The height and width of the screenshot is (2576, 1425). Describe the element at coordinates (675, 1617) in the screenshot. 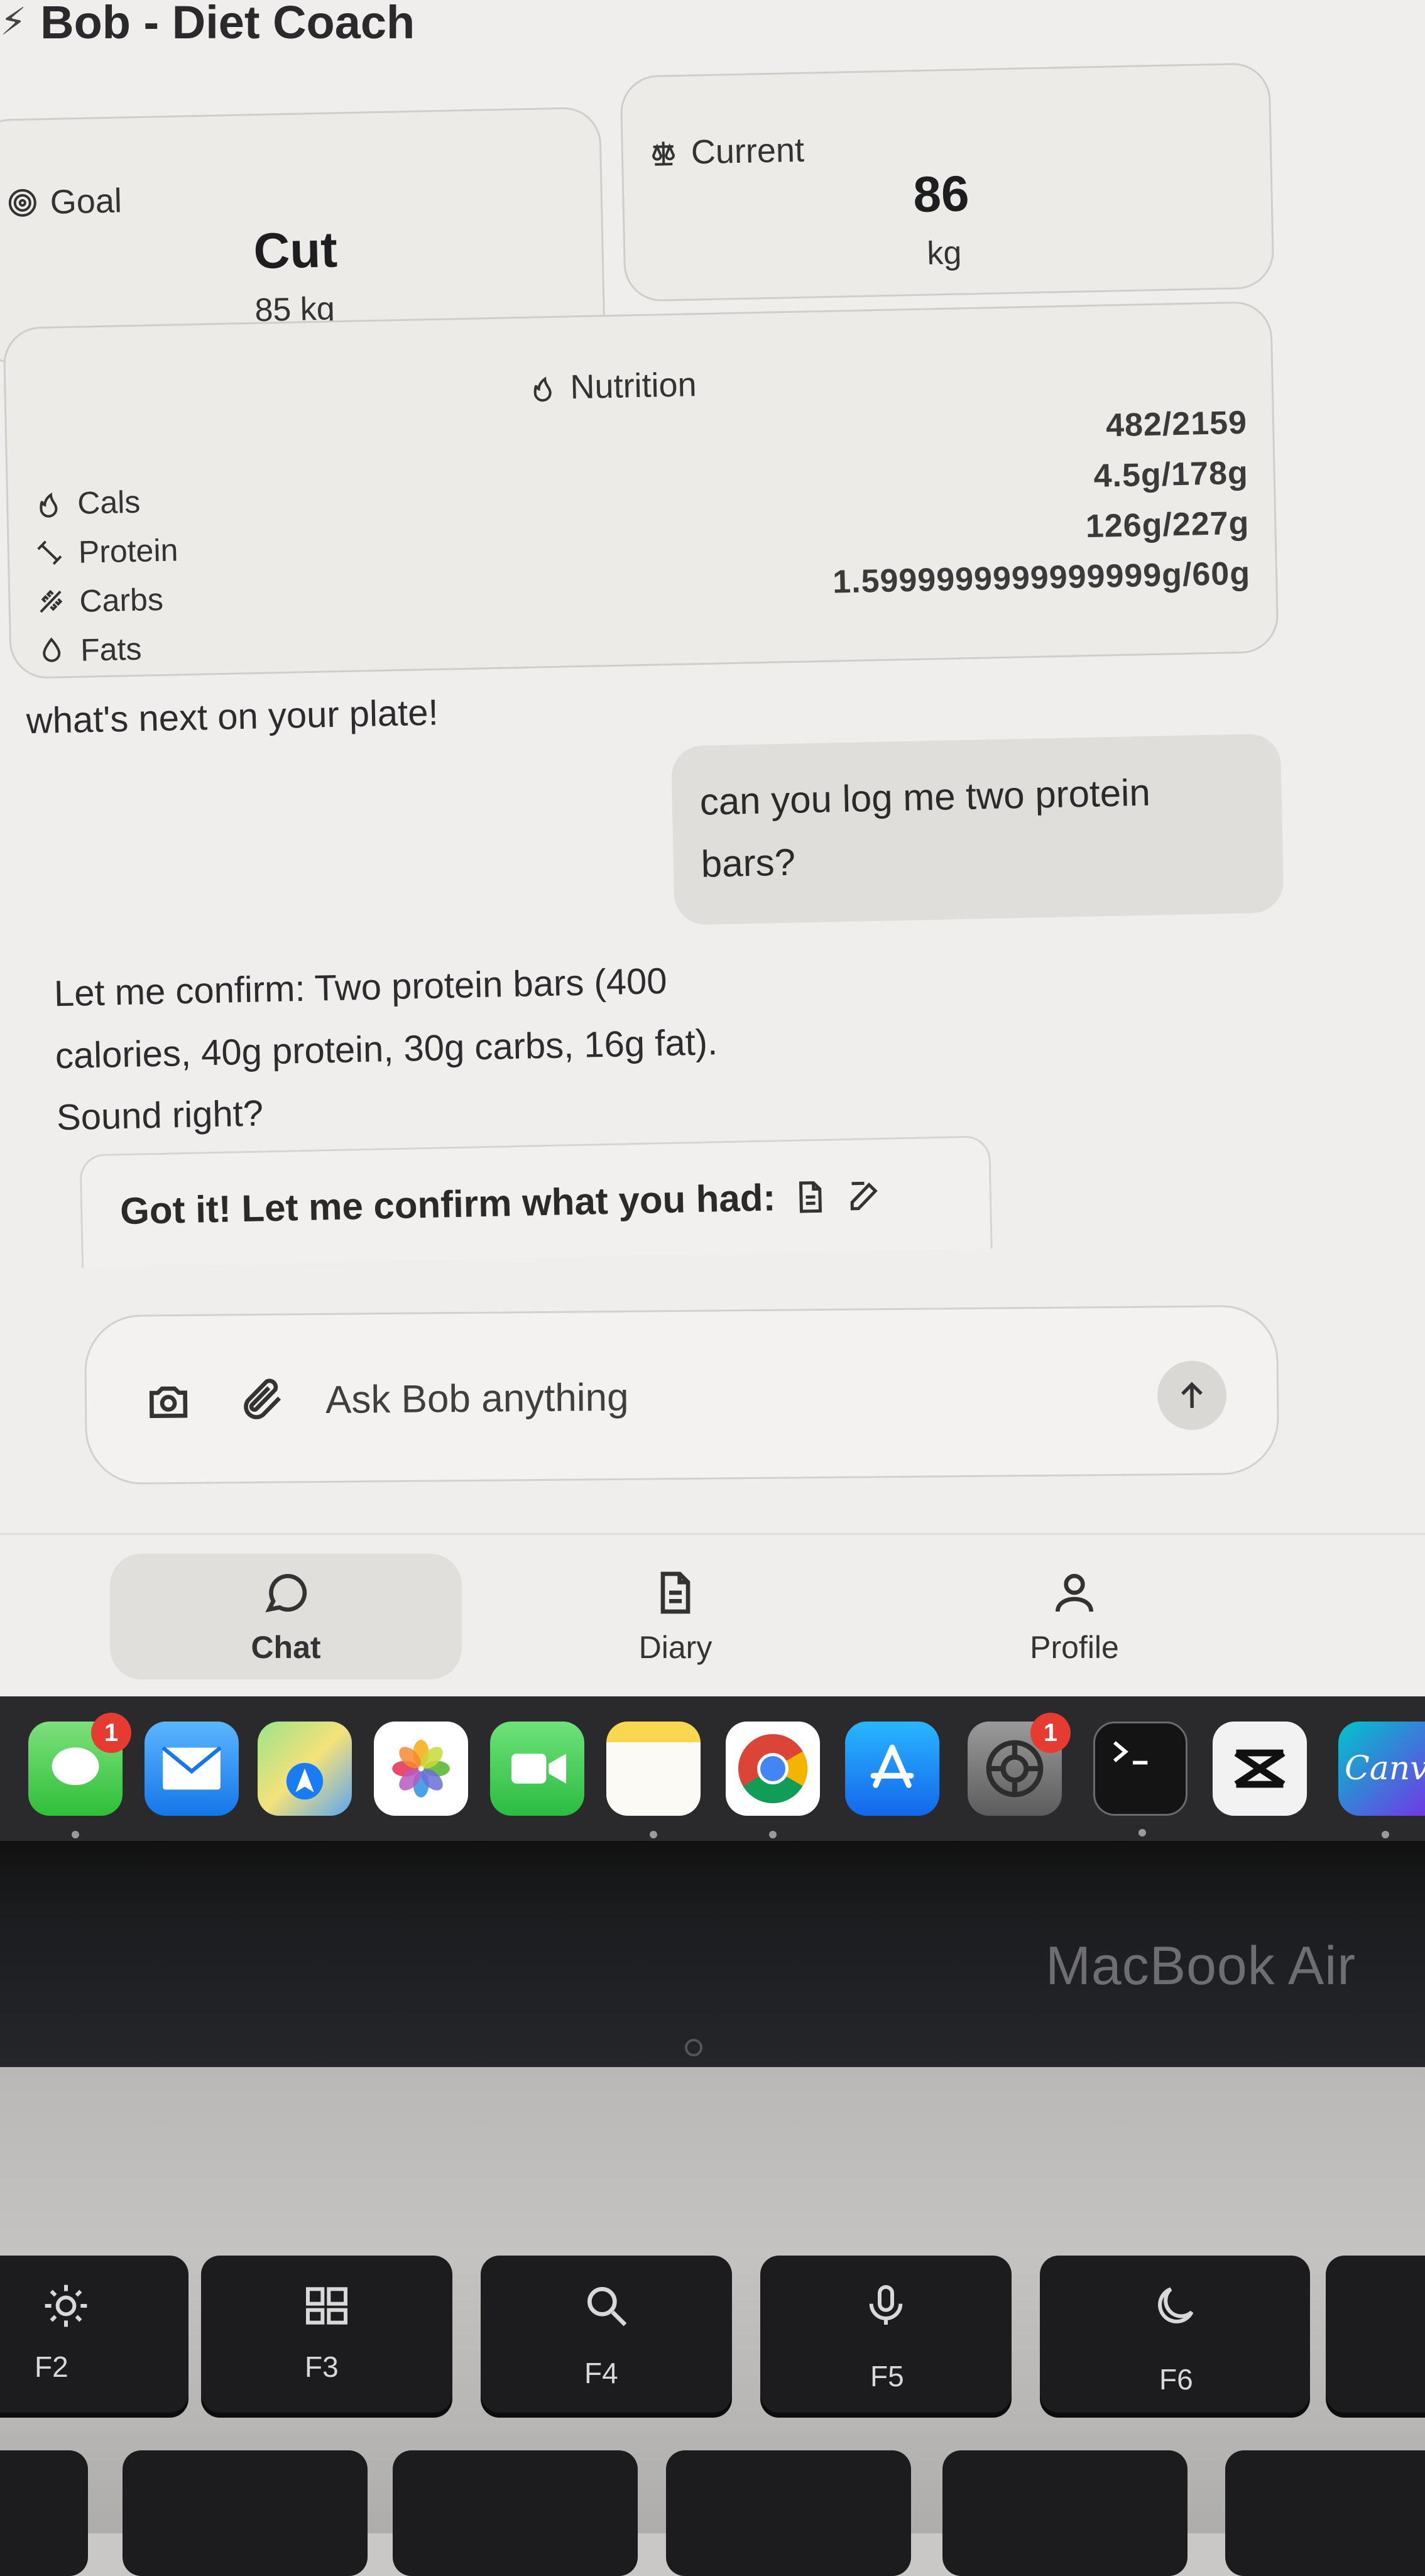

I see `tab-diary: Diary` at that location.